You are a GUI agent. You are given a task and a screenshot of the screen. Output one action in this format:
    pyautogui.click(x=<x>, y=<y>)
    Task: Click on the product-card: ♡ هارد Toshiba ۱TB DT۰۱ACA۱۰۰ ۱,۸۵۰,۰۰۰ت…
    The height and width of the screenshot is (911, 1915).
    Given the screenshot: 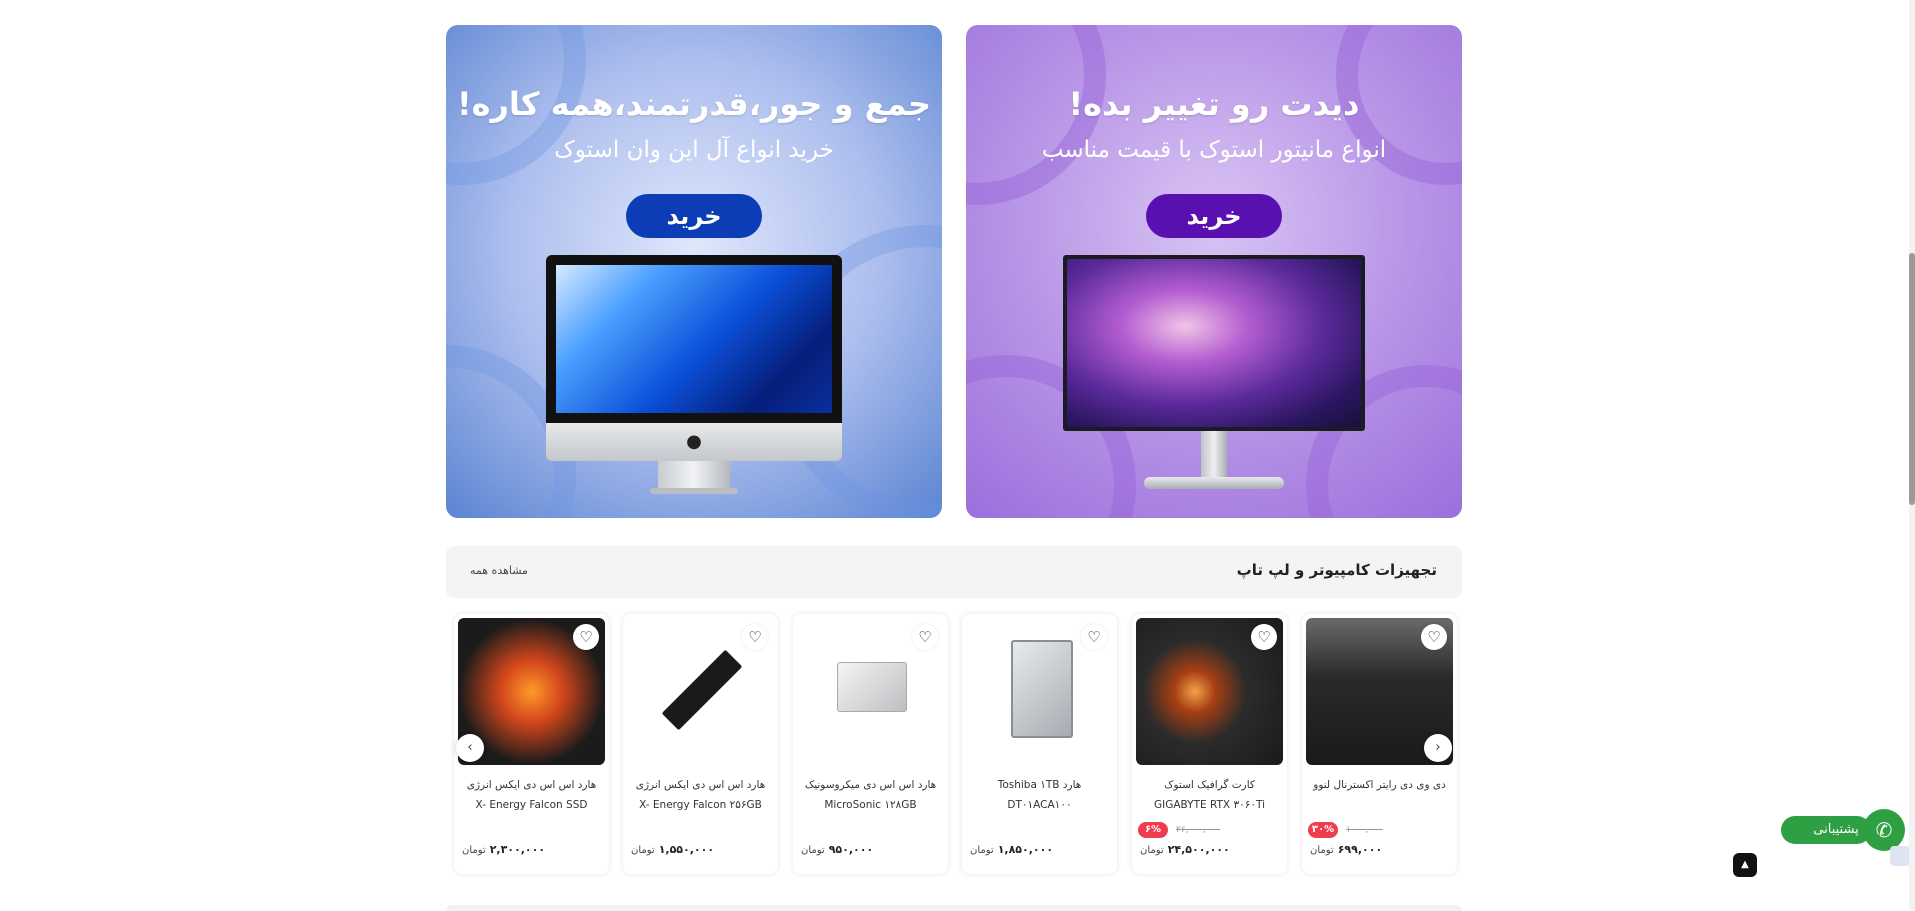 What is the action you would take?
    pyautogui.click(x=1039, y=744)
    